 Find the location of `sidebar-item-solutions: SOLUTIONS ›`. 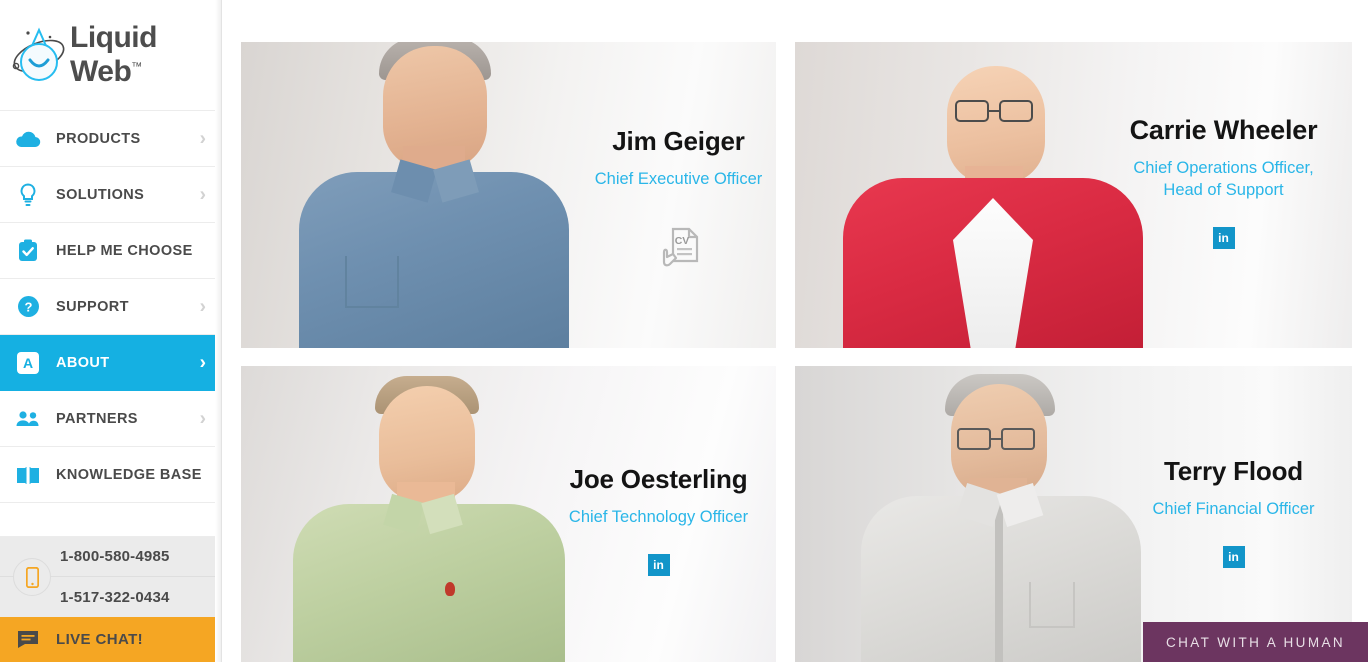

sidebar-item-solutions: SOLUTIONS › is located at coordinates (110, 195).